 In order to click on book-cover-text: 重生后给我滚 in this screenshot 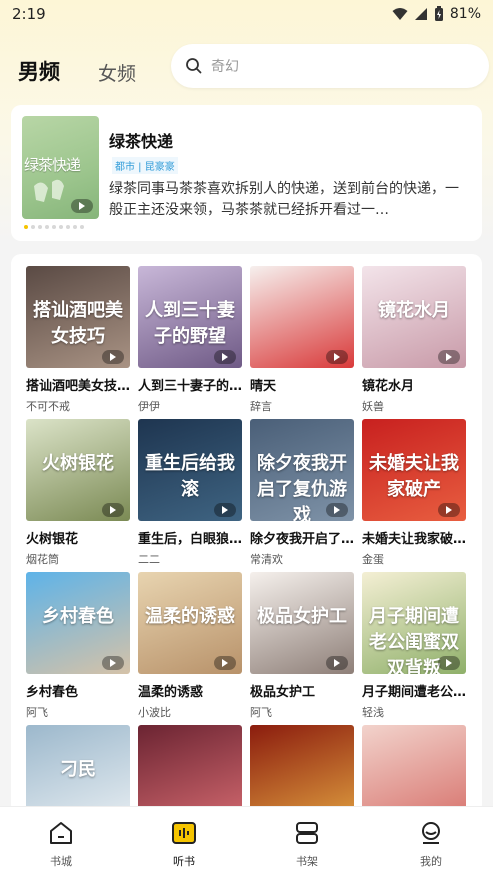, I will do `click(190, 476)`.